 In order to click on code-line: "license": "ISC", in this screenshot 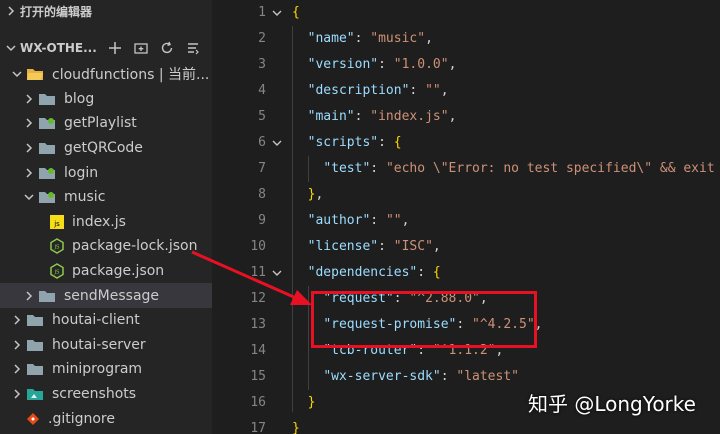, I will do `click(366, 247)`.